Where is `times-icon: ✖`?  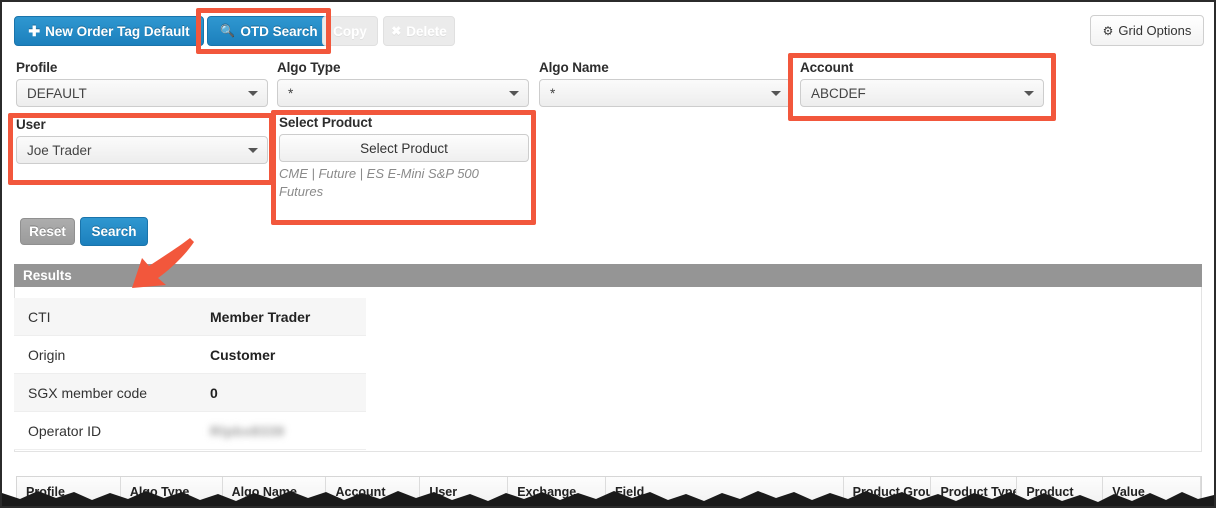 times-icon: ✖ is located at coordinates (396, 31).